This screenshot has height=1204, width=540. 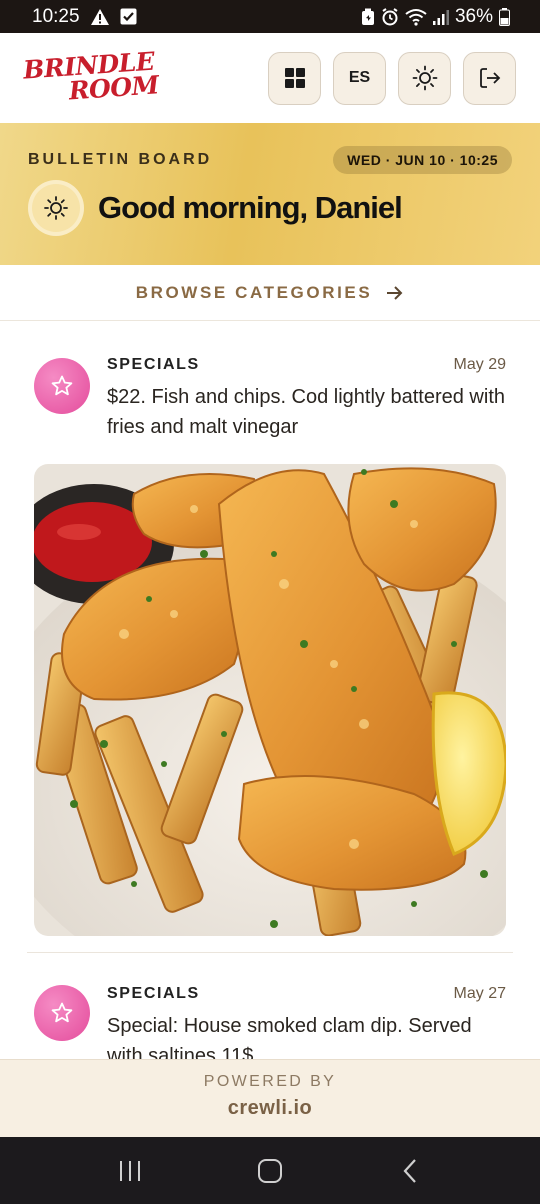 I want to click on back-icon, so click(x=409, y=1170).